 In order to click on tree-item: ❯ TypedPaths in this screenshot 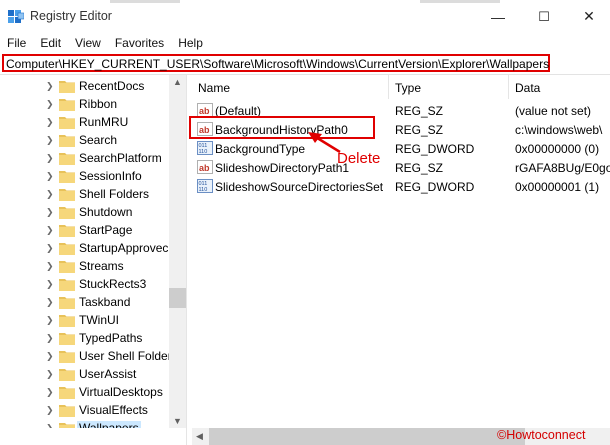, I will do `click(85, 338)`.